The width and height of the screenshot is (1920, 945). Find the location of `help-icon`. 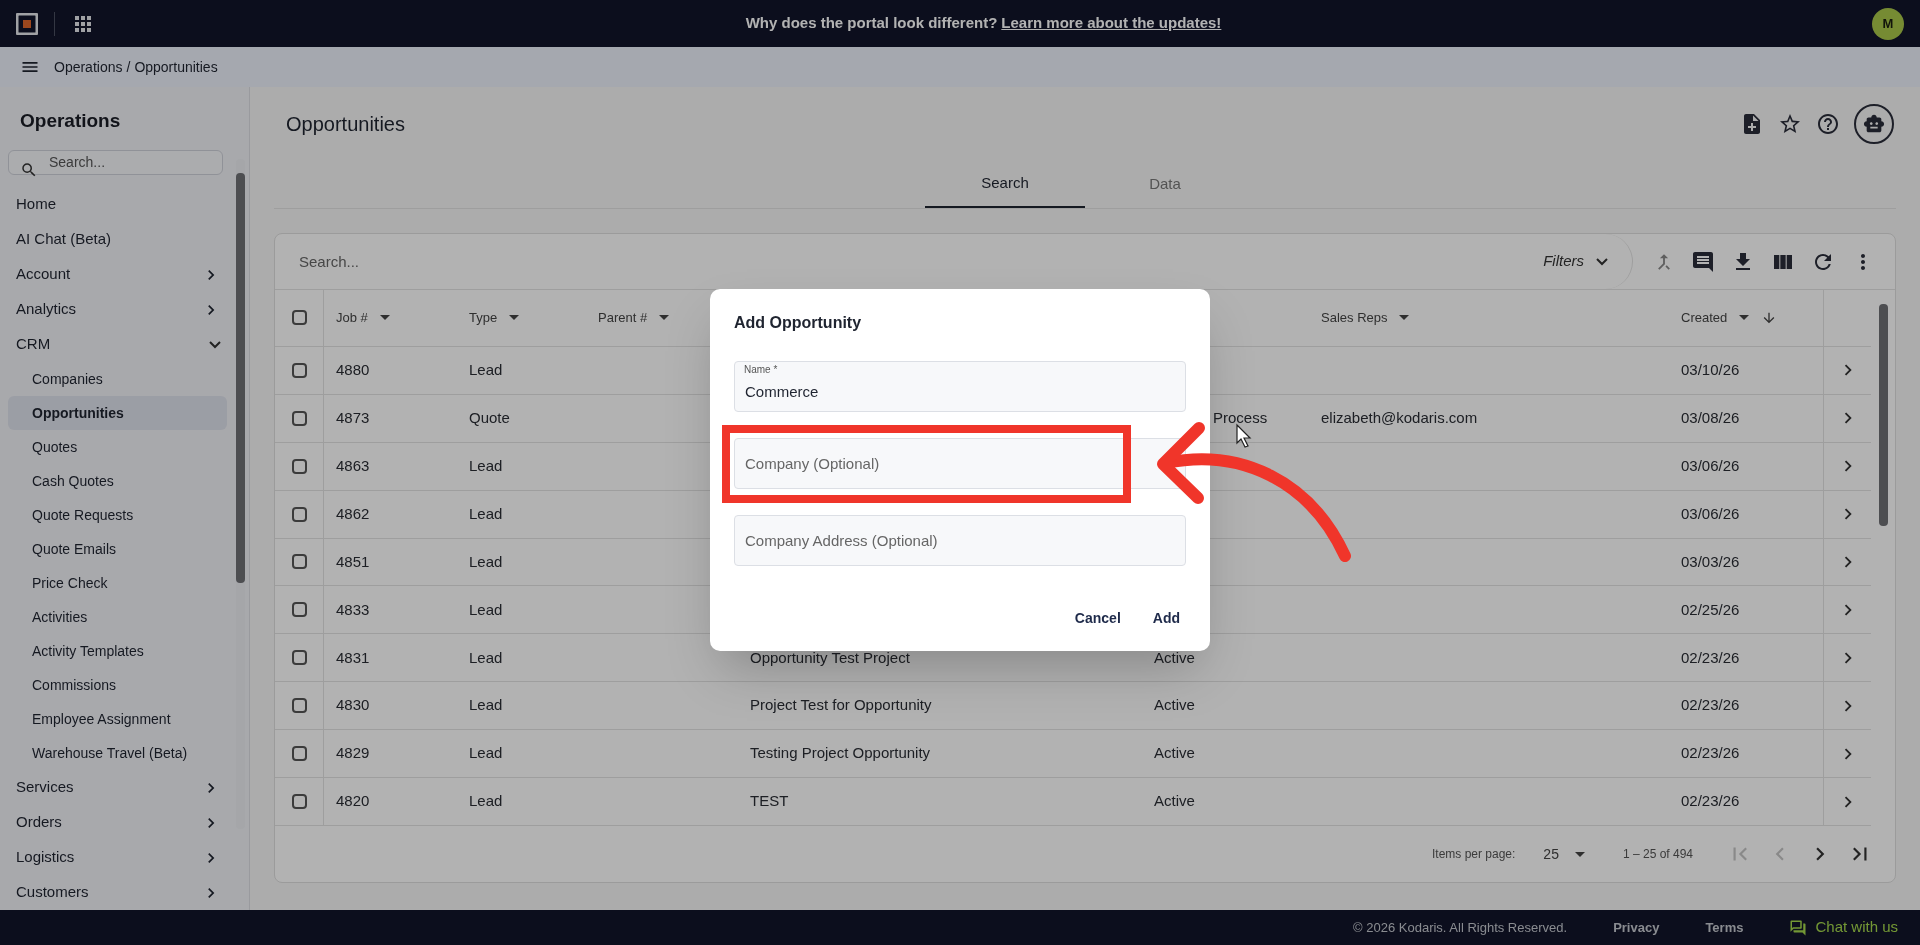

help-icon is located at coordinates (1828, 124).